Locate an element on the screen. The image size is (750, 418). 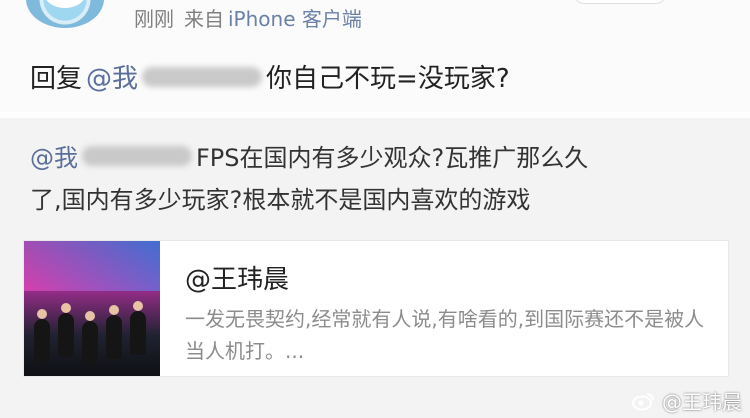
watermark: @王玮晨 is located at coordinates (687, 400).